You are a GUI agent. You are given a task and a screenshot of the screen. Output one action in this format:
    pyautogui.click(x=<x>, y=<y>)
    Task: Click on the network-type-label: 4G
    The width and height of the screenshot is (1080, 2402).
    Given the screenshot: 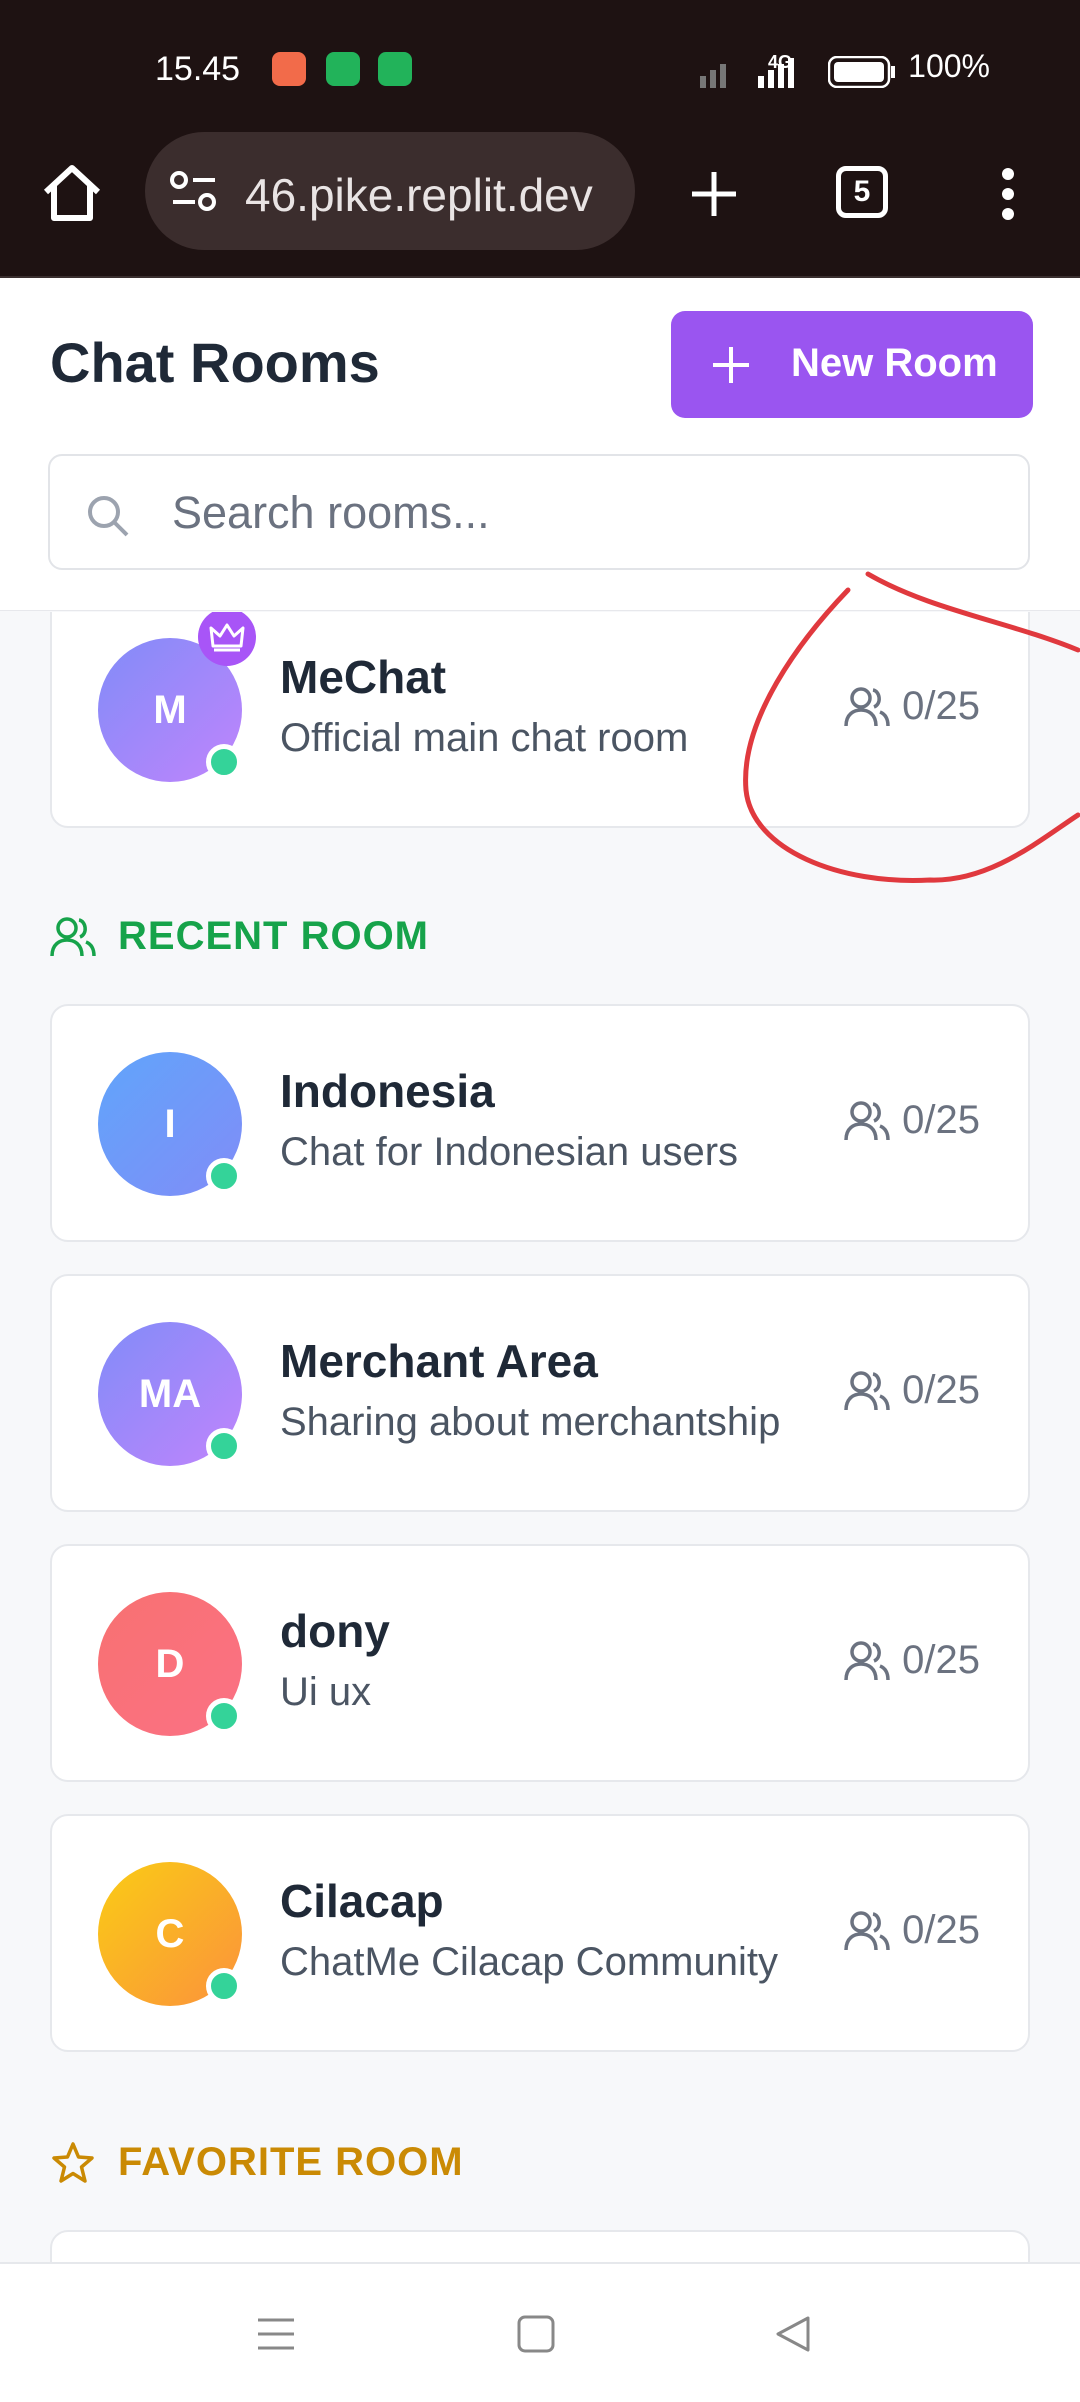 What is the action you would take?
    pyautogui.click(x=780, y=62)
    